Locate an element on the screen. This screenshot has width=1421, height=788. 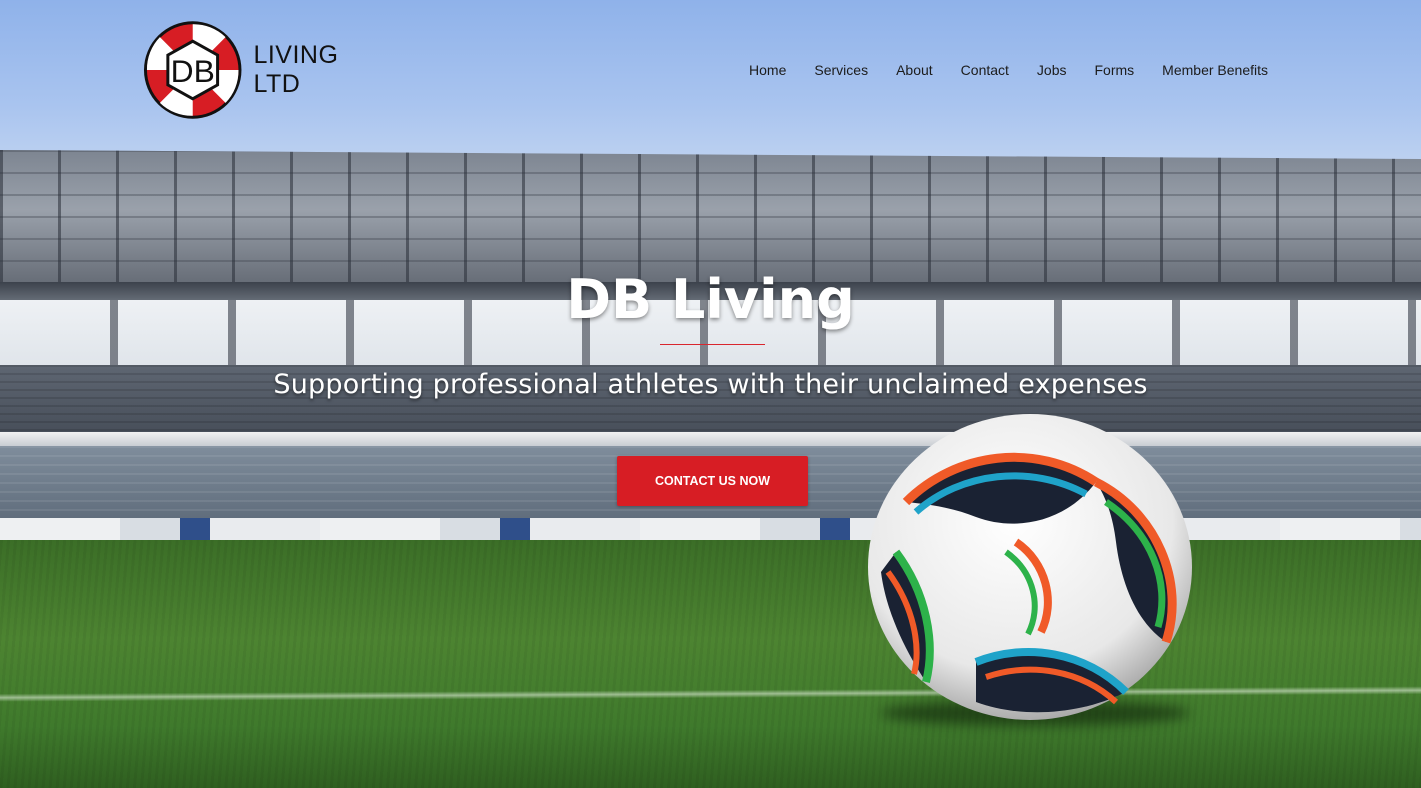
logo-mark-text: DB is located at coordinates (193, 71).